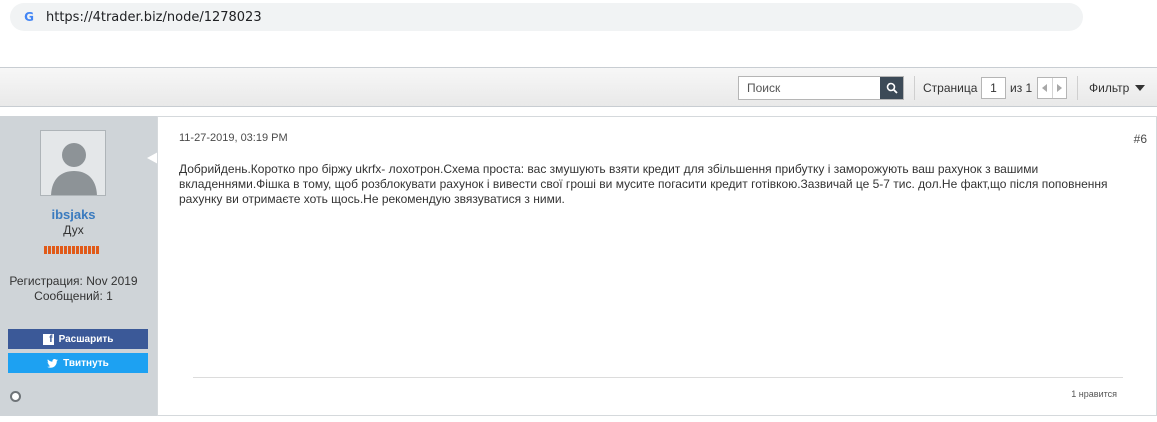  What do you see at coordinates (53, 363) in the screenshot?
I see `twitter-icon` at bounding box center [53, 363].